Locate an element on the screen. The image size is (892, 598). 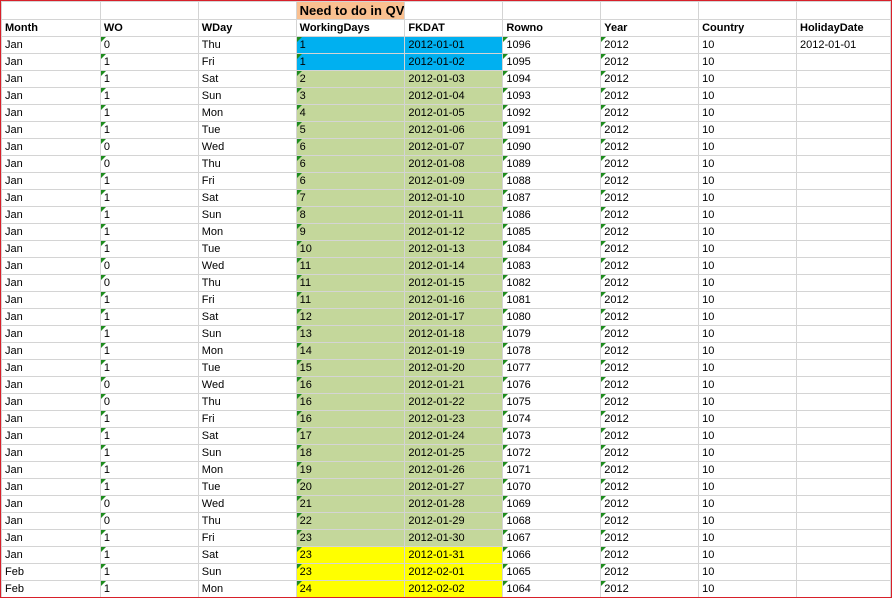
cell-rowno: 1068 is located at coordinates (552, 521).